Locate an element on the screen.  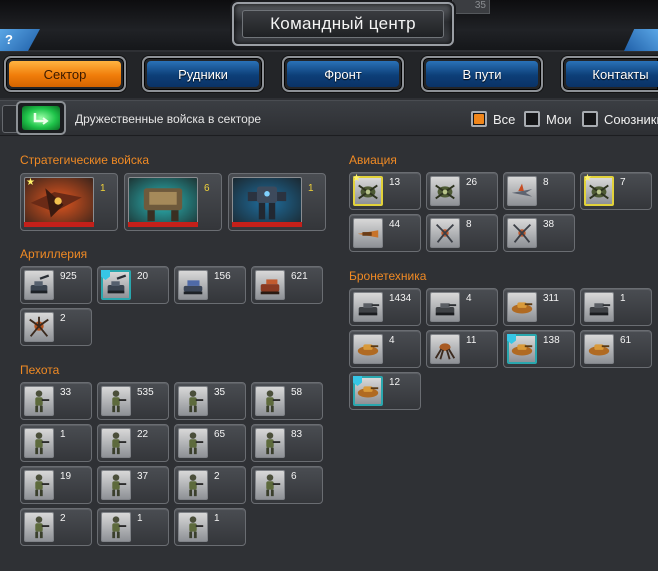
shield-arrow-icon is located at coordinates (41, 119).